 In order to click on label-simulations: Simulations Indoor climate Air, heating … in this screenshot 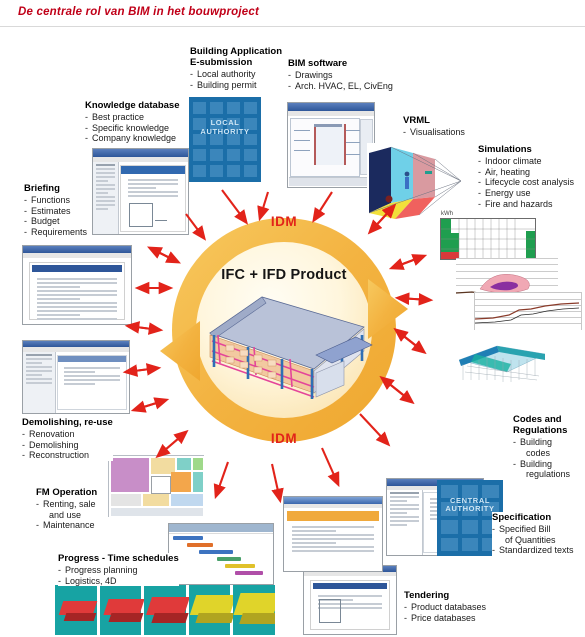, I will do `click(526, 177)`.